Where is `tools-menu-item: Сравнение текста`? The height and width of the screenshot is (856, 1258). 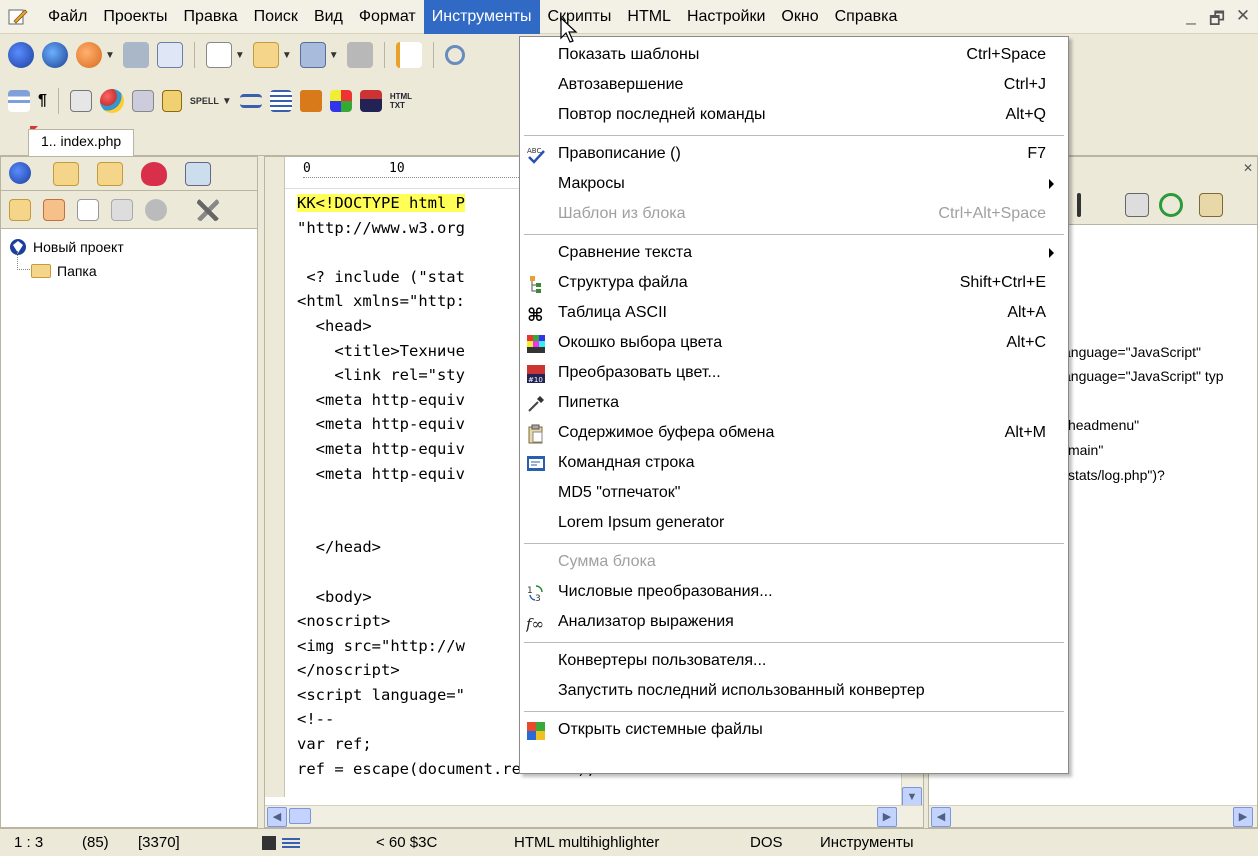
tools-menu-item: Сравнение текста is located at coordinates (794, 254).